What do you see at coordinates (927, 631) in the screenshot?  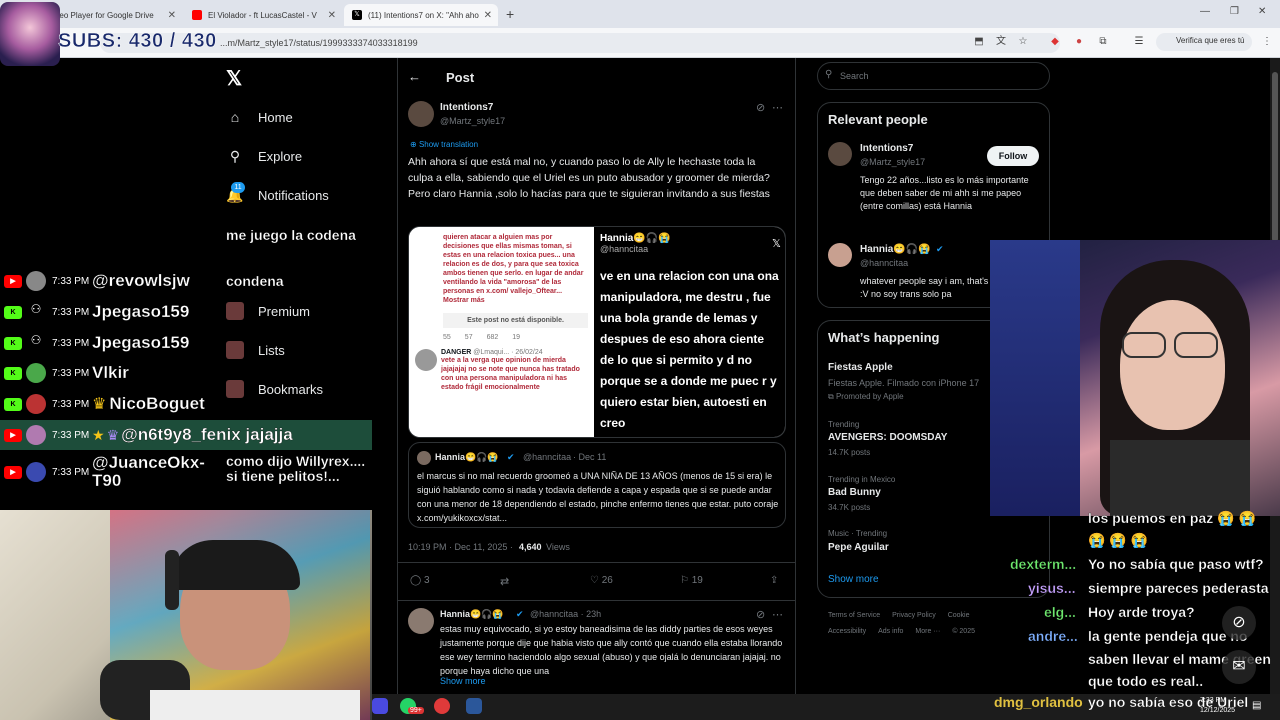 I see `footer-link: More ···` at bounding box center [927, 631].